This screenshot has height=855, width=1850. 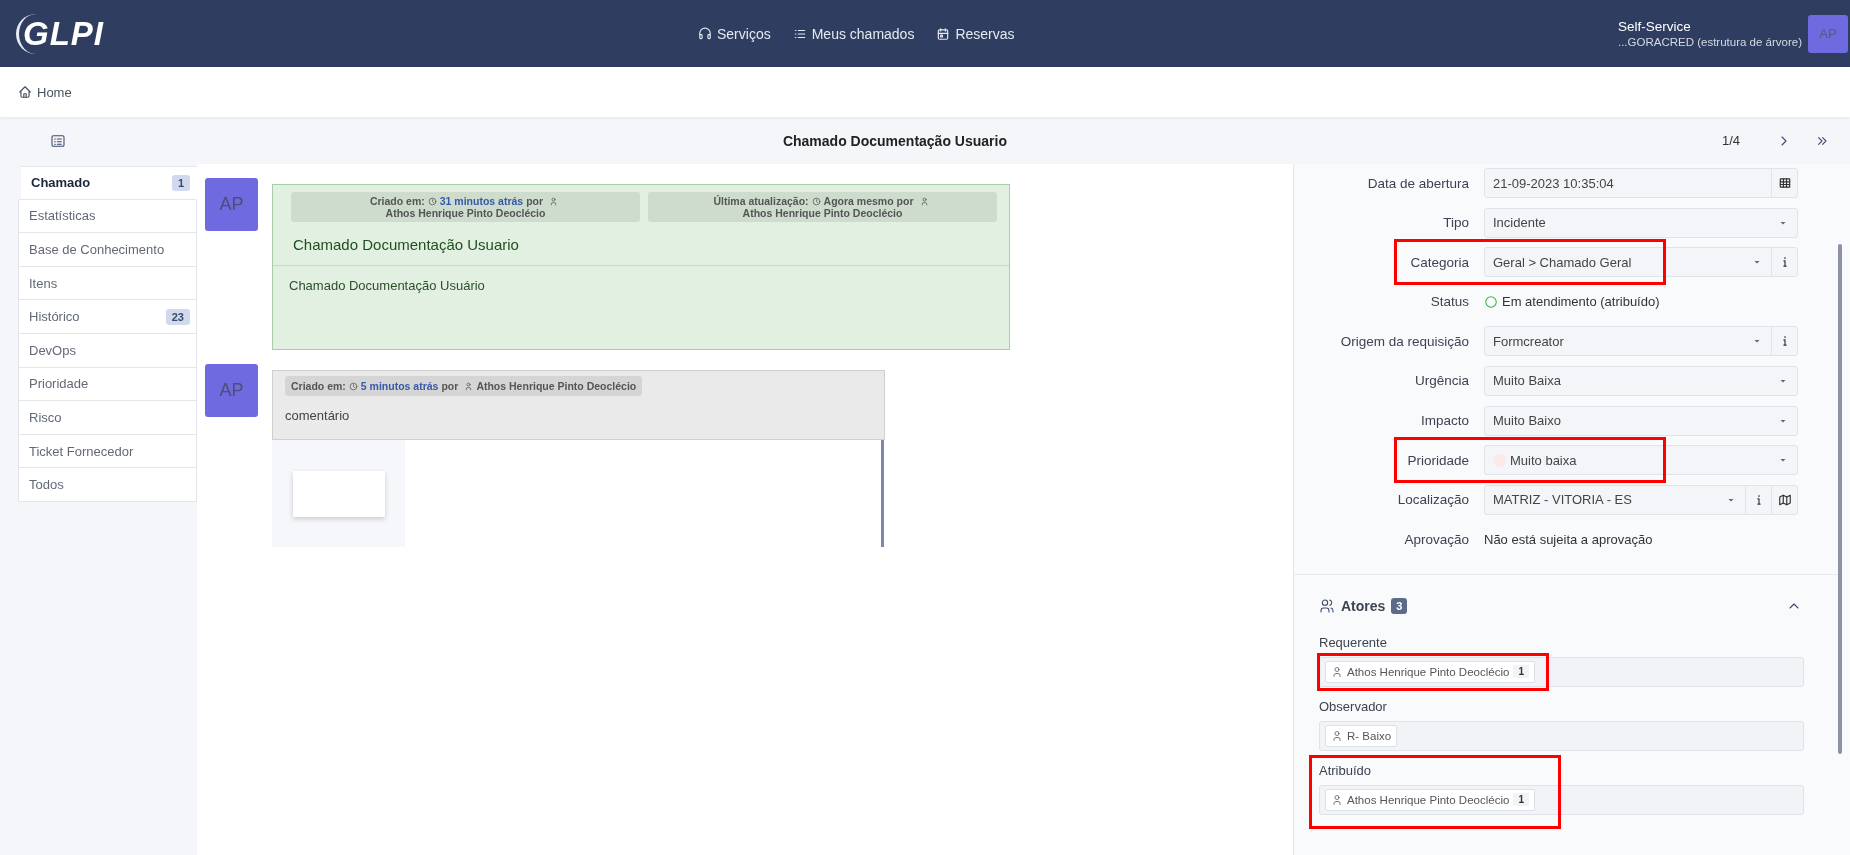 I want to click on select-field: Muito baixa, so click(x=1641, y=460).